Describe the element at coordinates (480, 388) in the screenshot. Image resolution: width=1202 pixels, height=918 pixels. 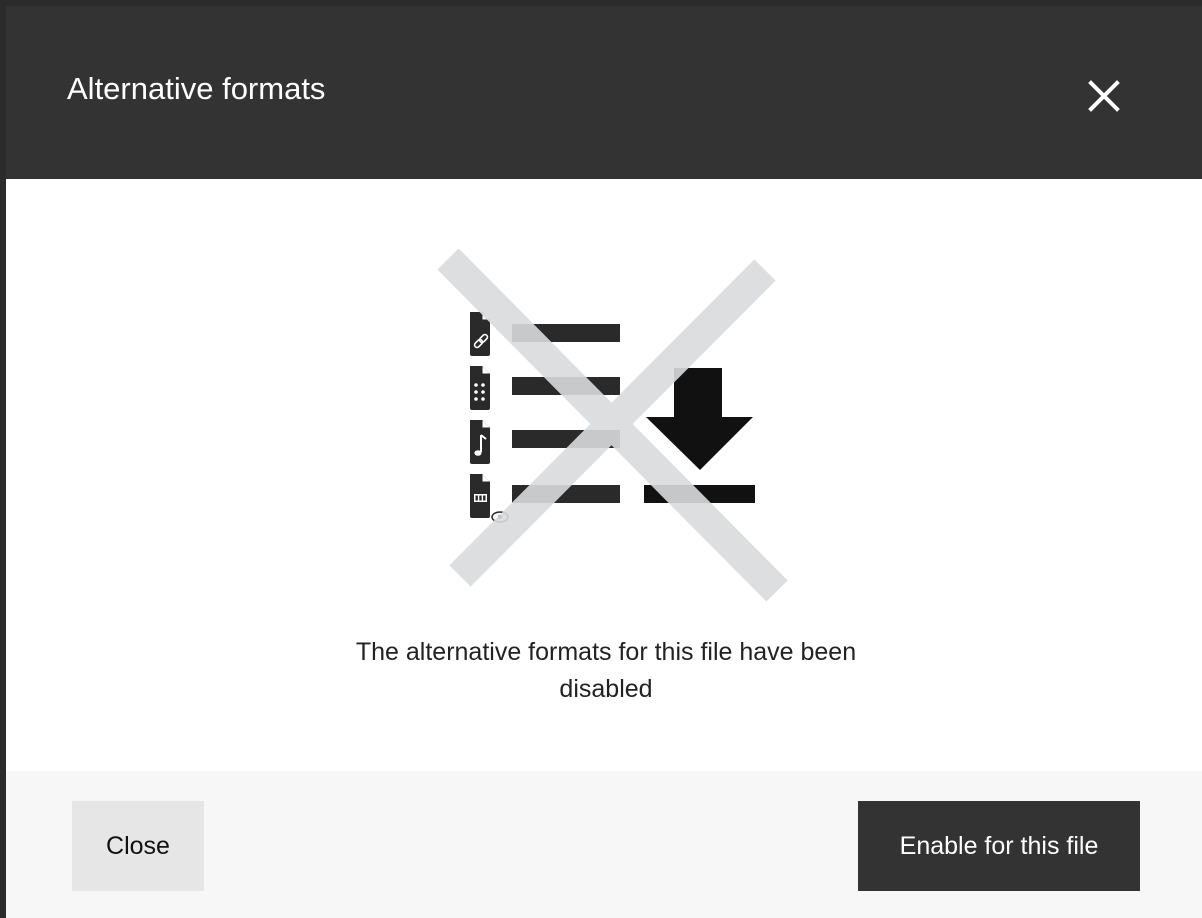
I see `file-braille-icon` at that location.